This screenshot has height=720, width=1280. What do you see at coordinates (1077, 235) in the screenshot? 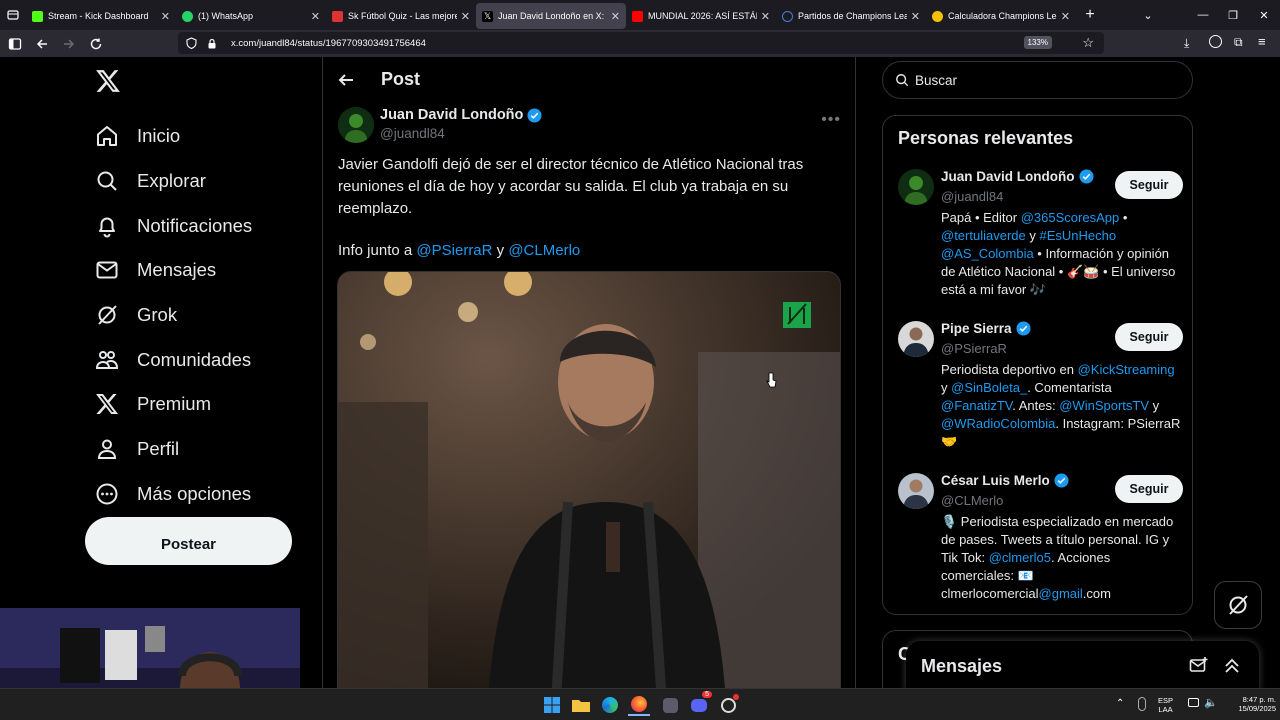
I see `bio-link: #EsUnHecho` at bounding box center [1077, 235].